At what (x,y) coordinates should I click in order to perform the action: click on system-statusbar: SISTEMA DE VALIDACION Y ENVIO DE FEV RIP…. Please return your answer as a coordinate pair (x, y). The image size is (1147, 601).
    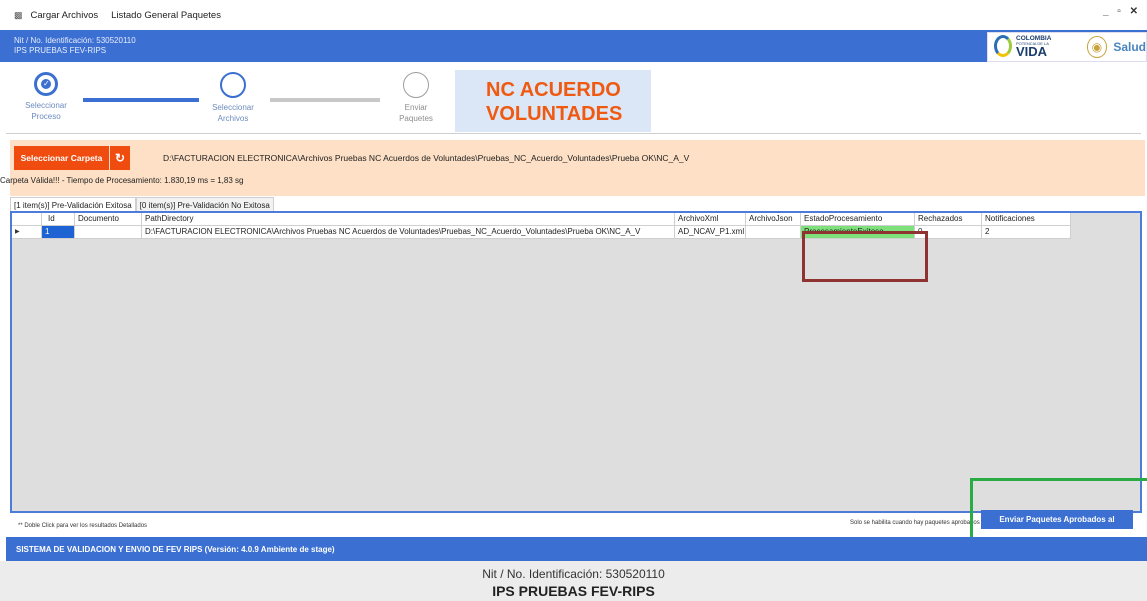
    Looking at the image, I should click on (576, 549).